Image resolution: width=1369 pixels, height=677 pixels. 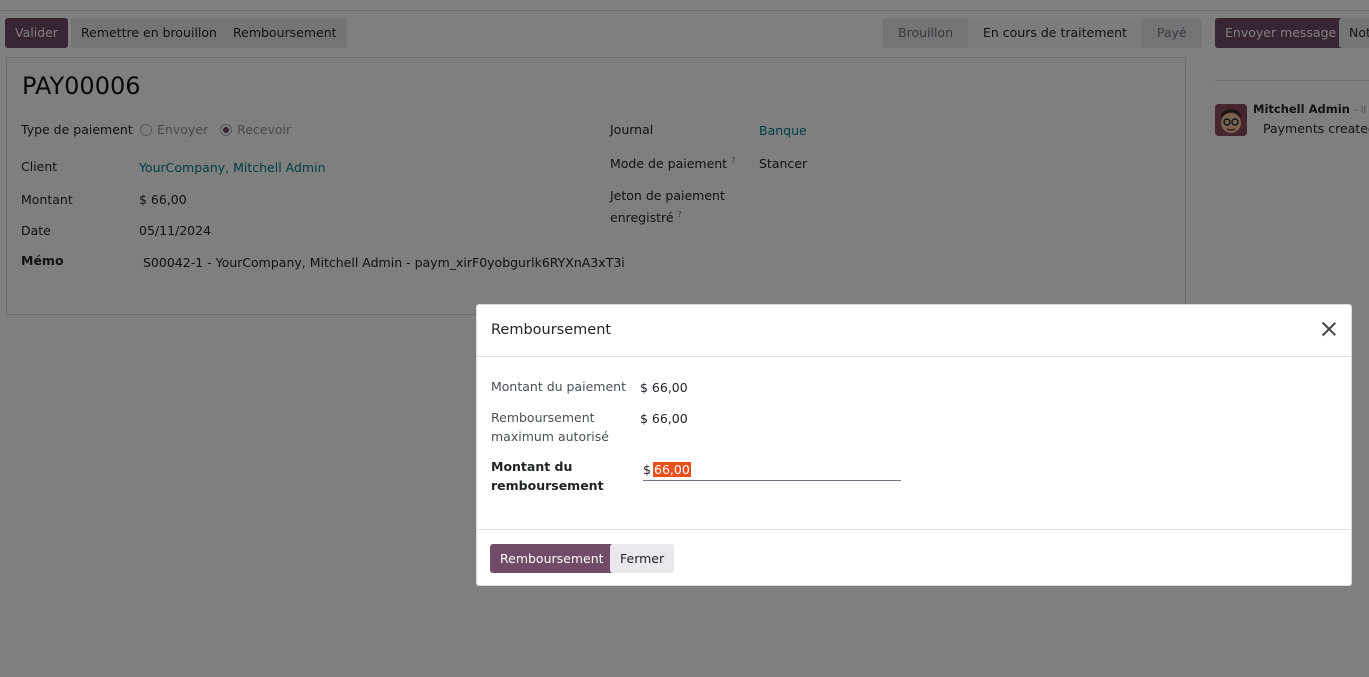 I want to click on refund-amount-input: 66,00, so click(x=672, y=469).